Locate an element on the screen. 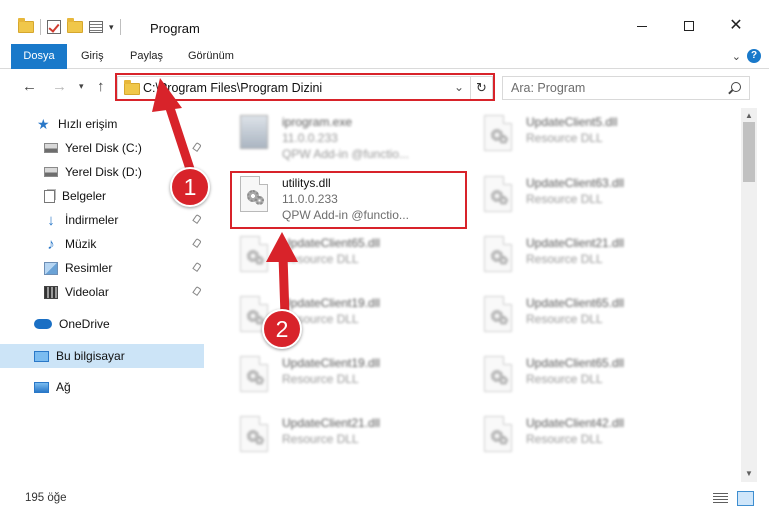 Image resolution: width=769 pixels, height=520 pixels. title-bar: ▾ Program ✕ is located at coordinates (384, 22).